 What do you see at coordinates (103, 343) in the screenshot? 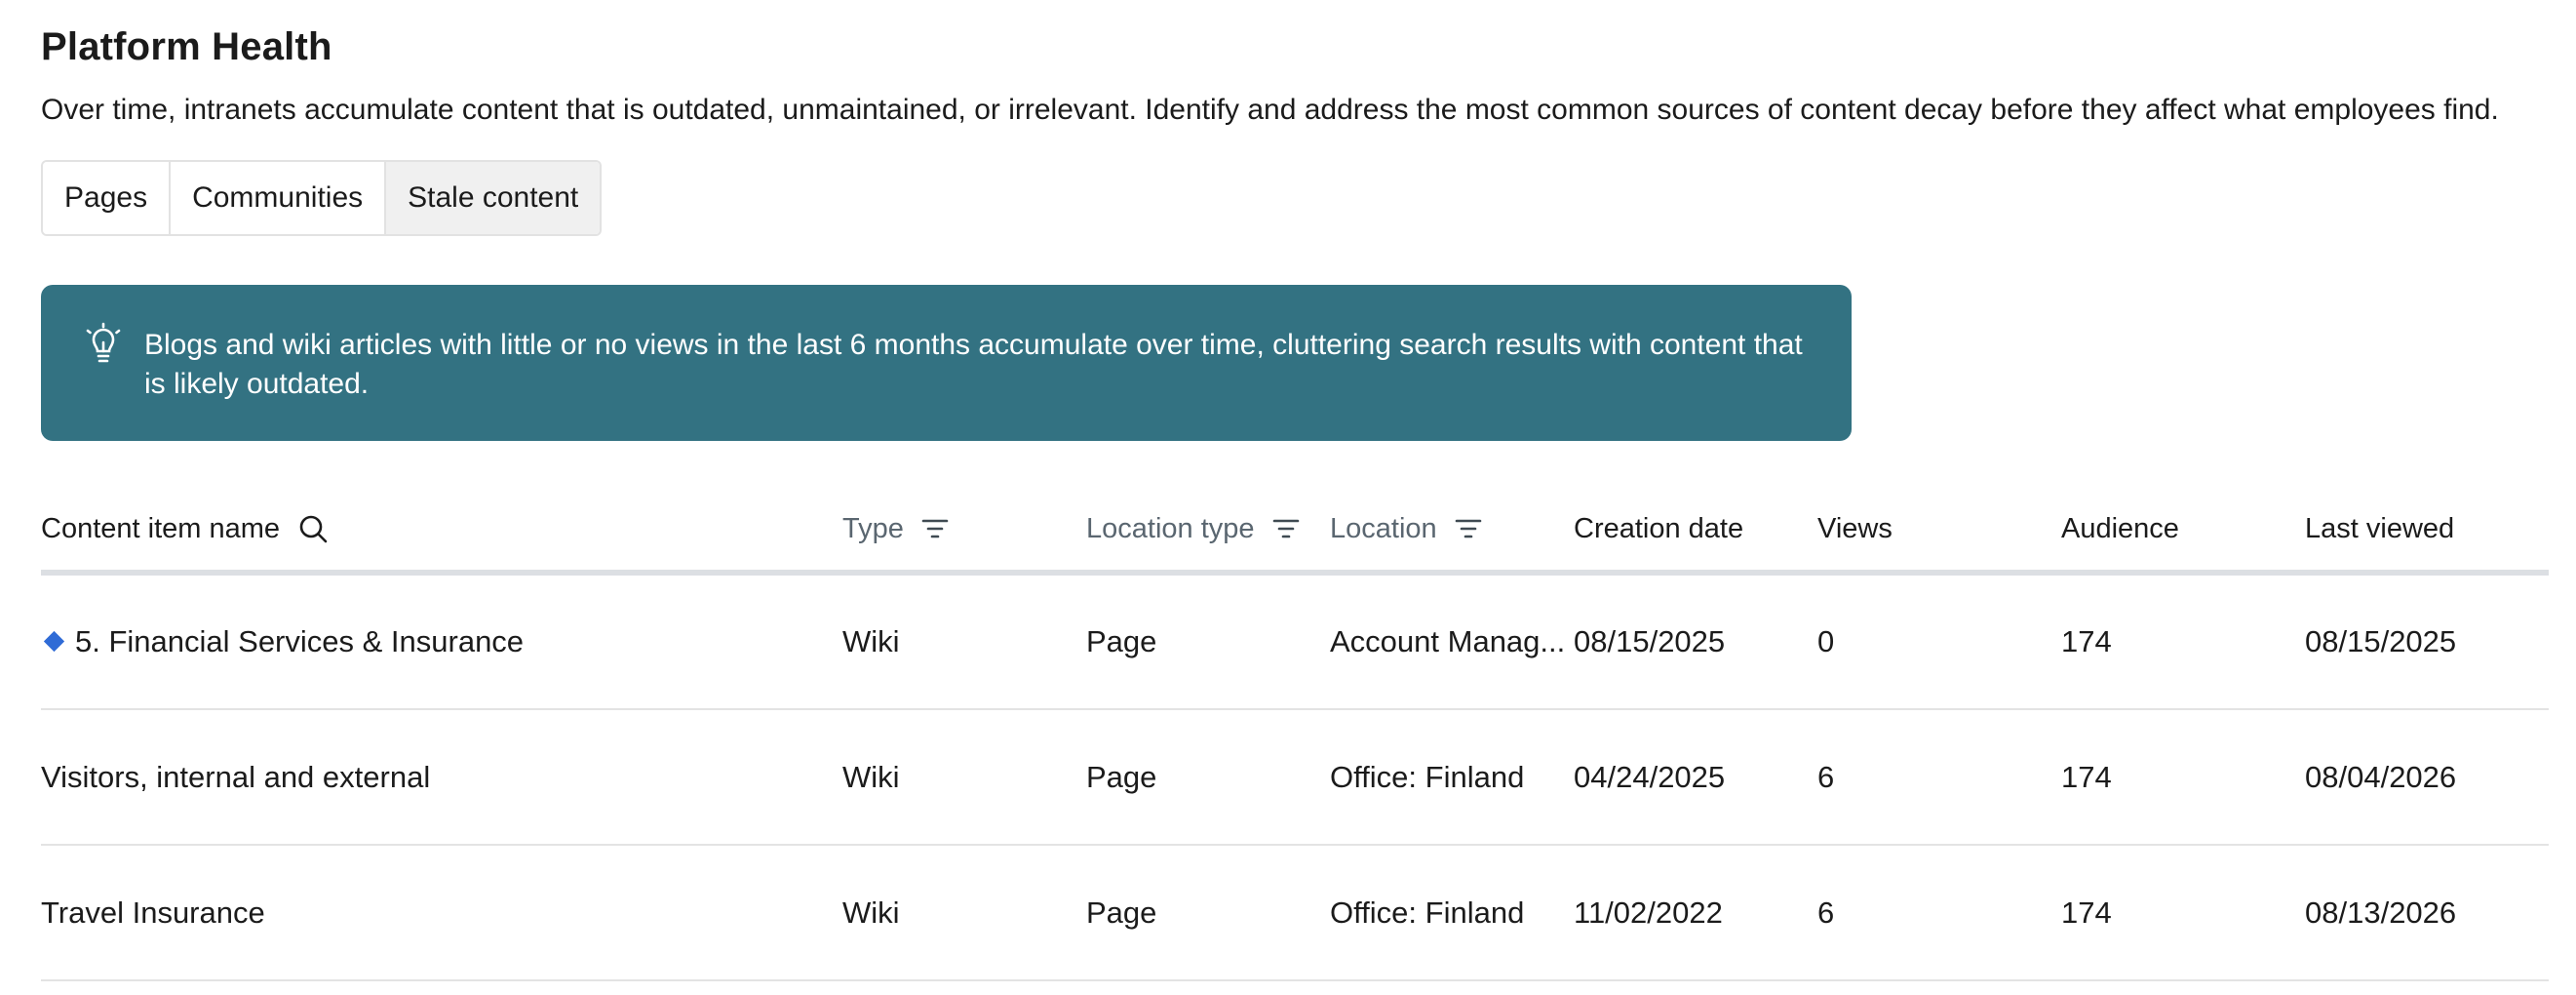
I see `lightbulb-icon` at bounding box center [103, 343].